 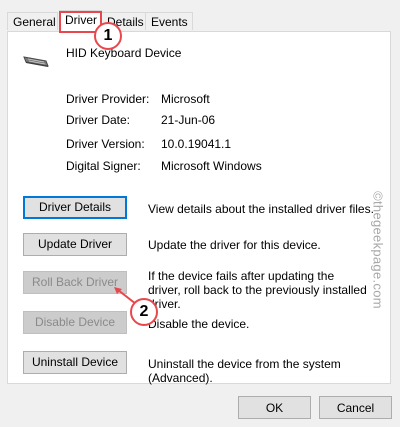 I want to click on digital-signer-value: Microsoft Windows, so click(x=211, y=166).